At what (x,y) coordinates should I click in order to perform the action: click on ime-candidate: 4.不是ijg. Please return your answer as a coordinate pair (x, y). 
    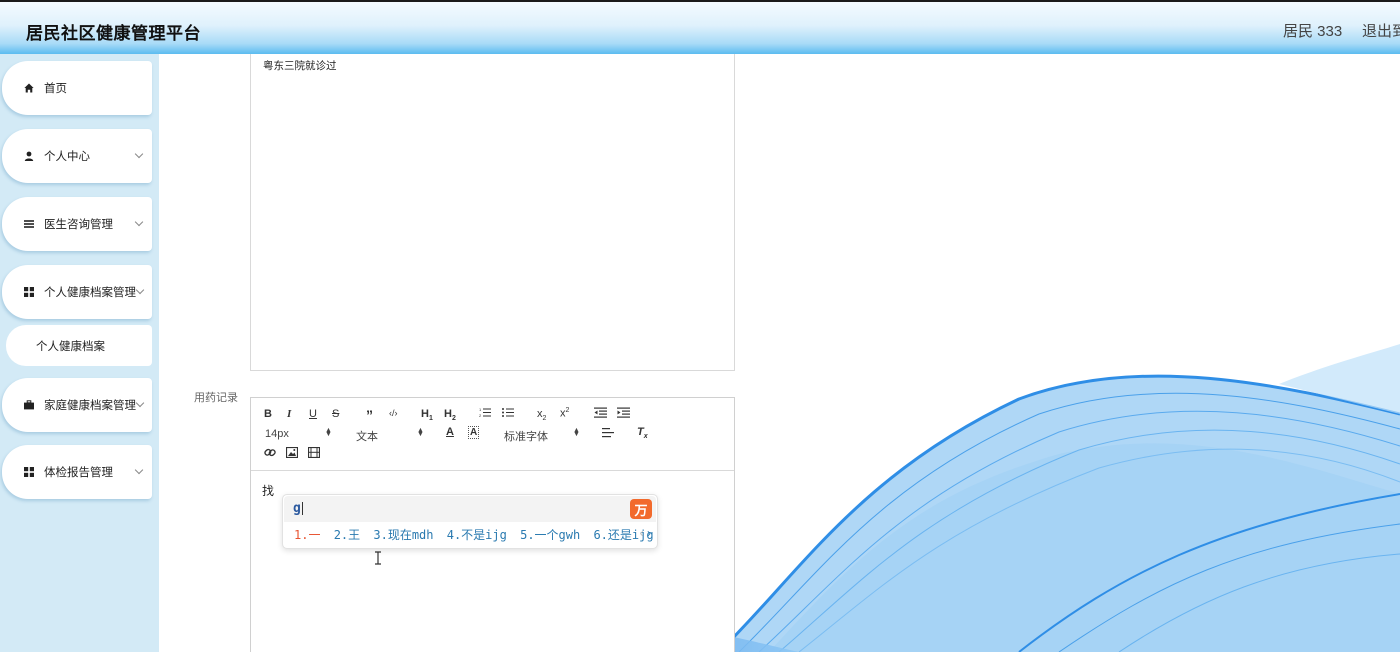
    Looking at the image, I should click on (477, 535).